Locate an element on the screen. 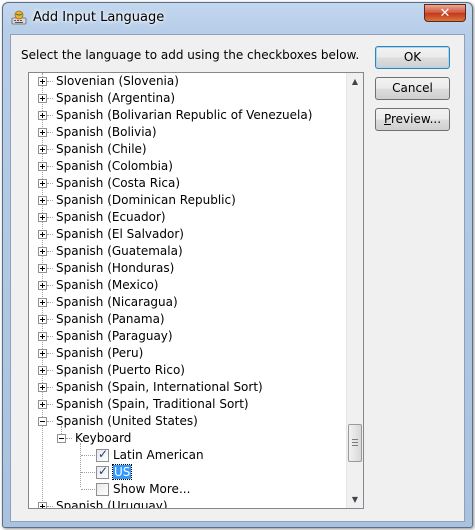  keyboard-layout-item-label: US is located at coordinates (122, 472).